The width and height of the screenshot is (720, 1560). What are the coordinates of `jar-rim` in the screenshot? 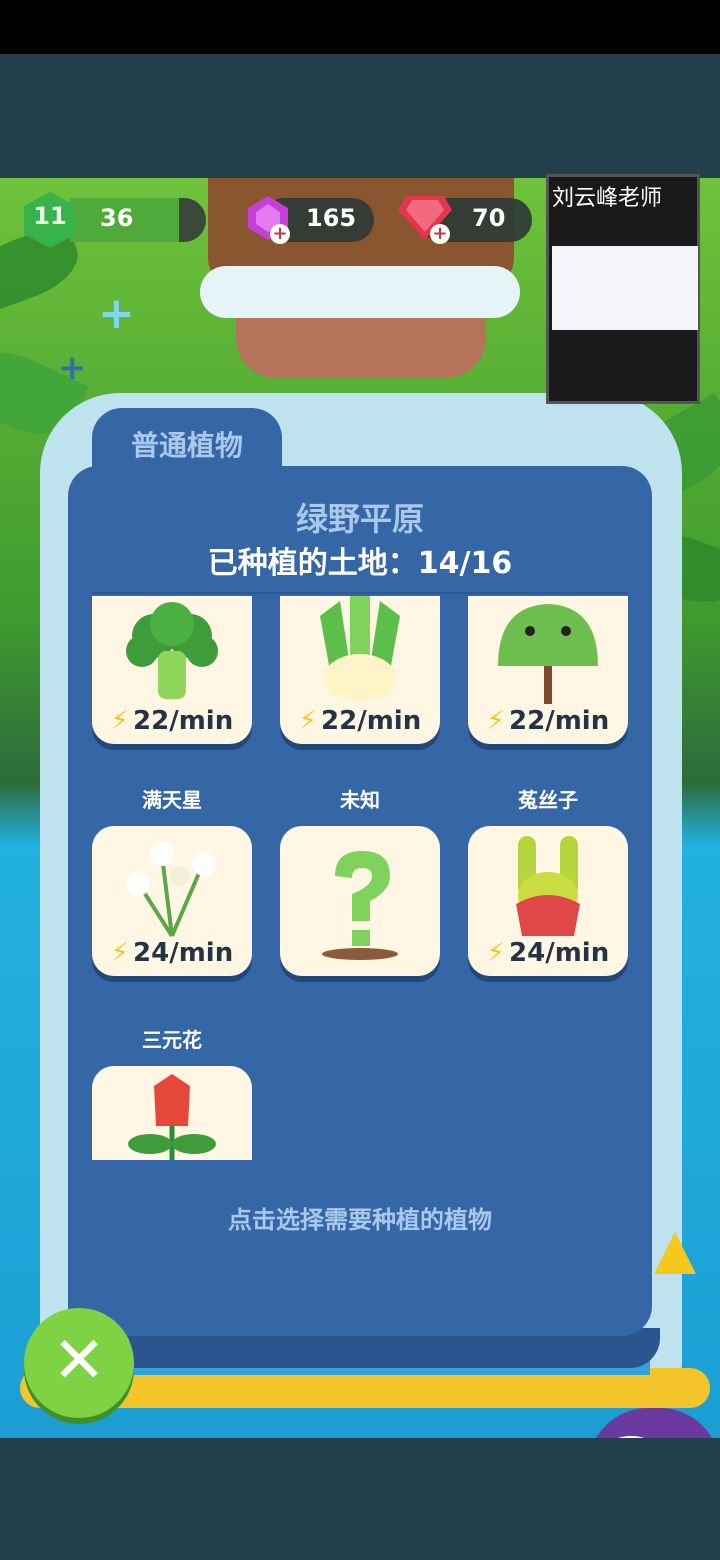 It's located at (360, 292).